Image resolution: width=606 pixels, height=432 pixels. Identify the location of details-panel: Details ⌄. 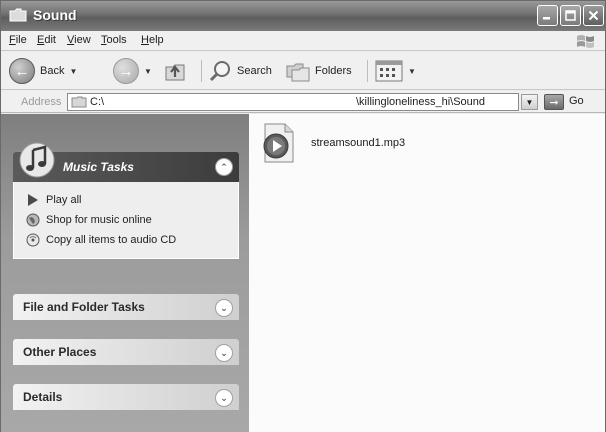
(126, 397).